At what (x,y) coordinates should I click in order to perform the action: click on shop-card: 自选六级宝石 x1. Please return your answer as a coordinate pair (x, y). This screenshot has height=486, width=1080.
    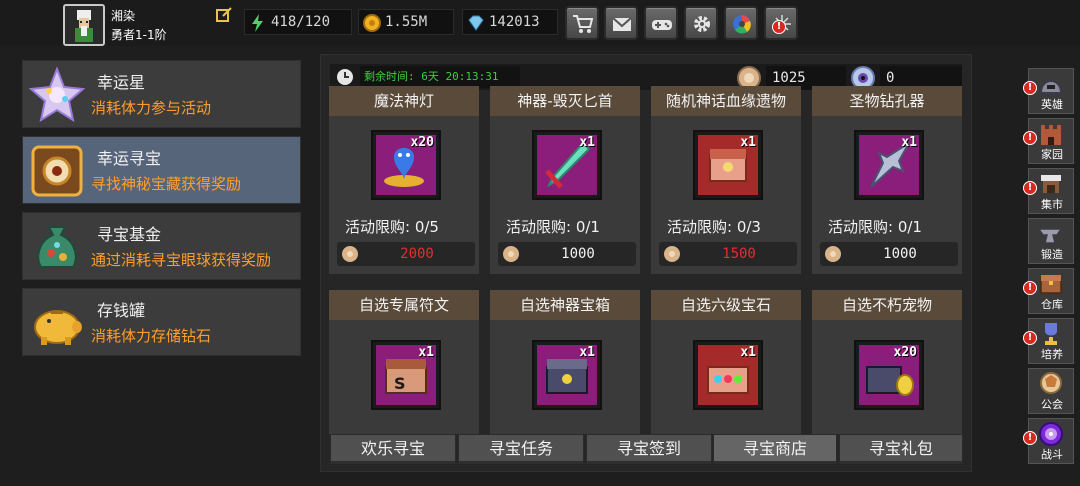
    Looking at the image, I should click on (726, 362).